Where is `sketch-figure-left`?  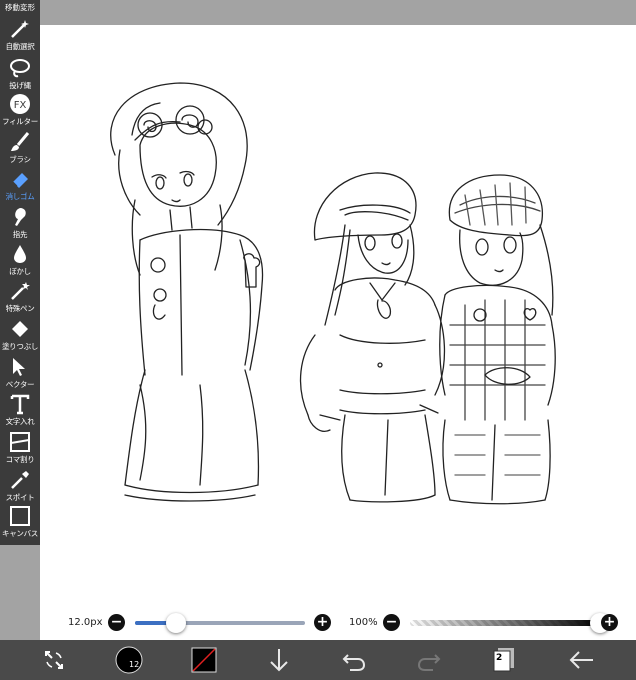 sketch-figure-left is located at coordinates (187, 292).